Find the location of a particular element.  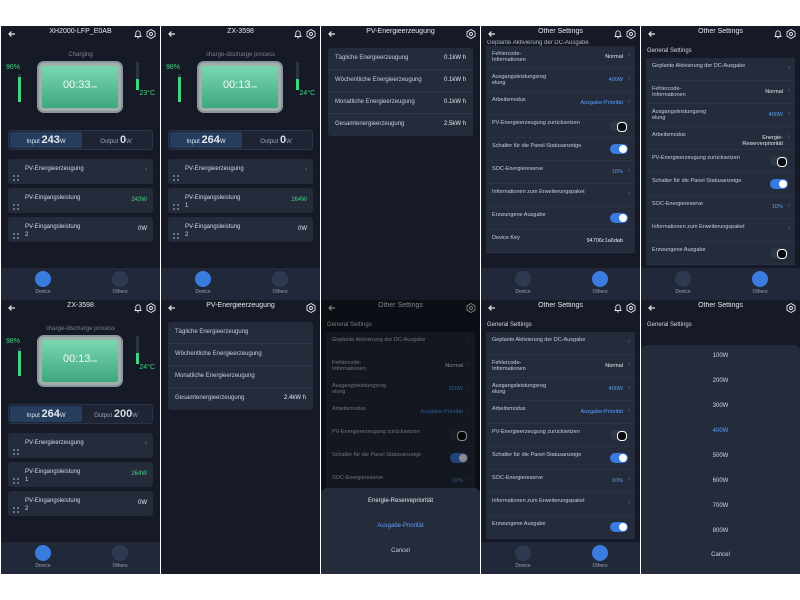

settings-row: Device Key 94706c1a6dab is located at coordinates (560, 241).